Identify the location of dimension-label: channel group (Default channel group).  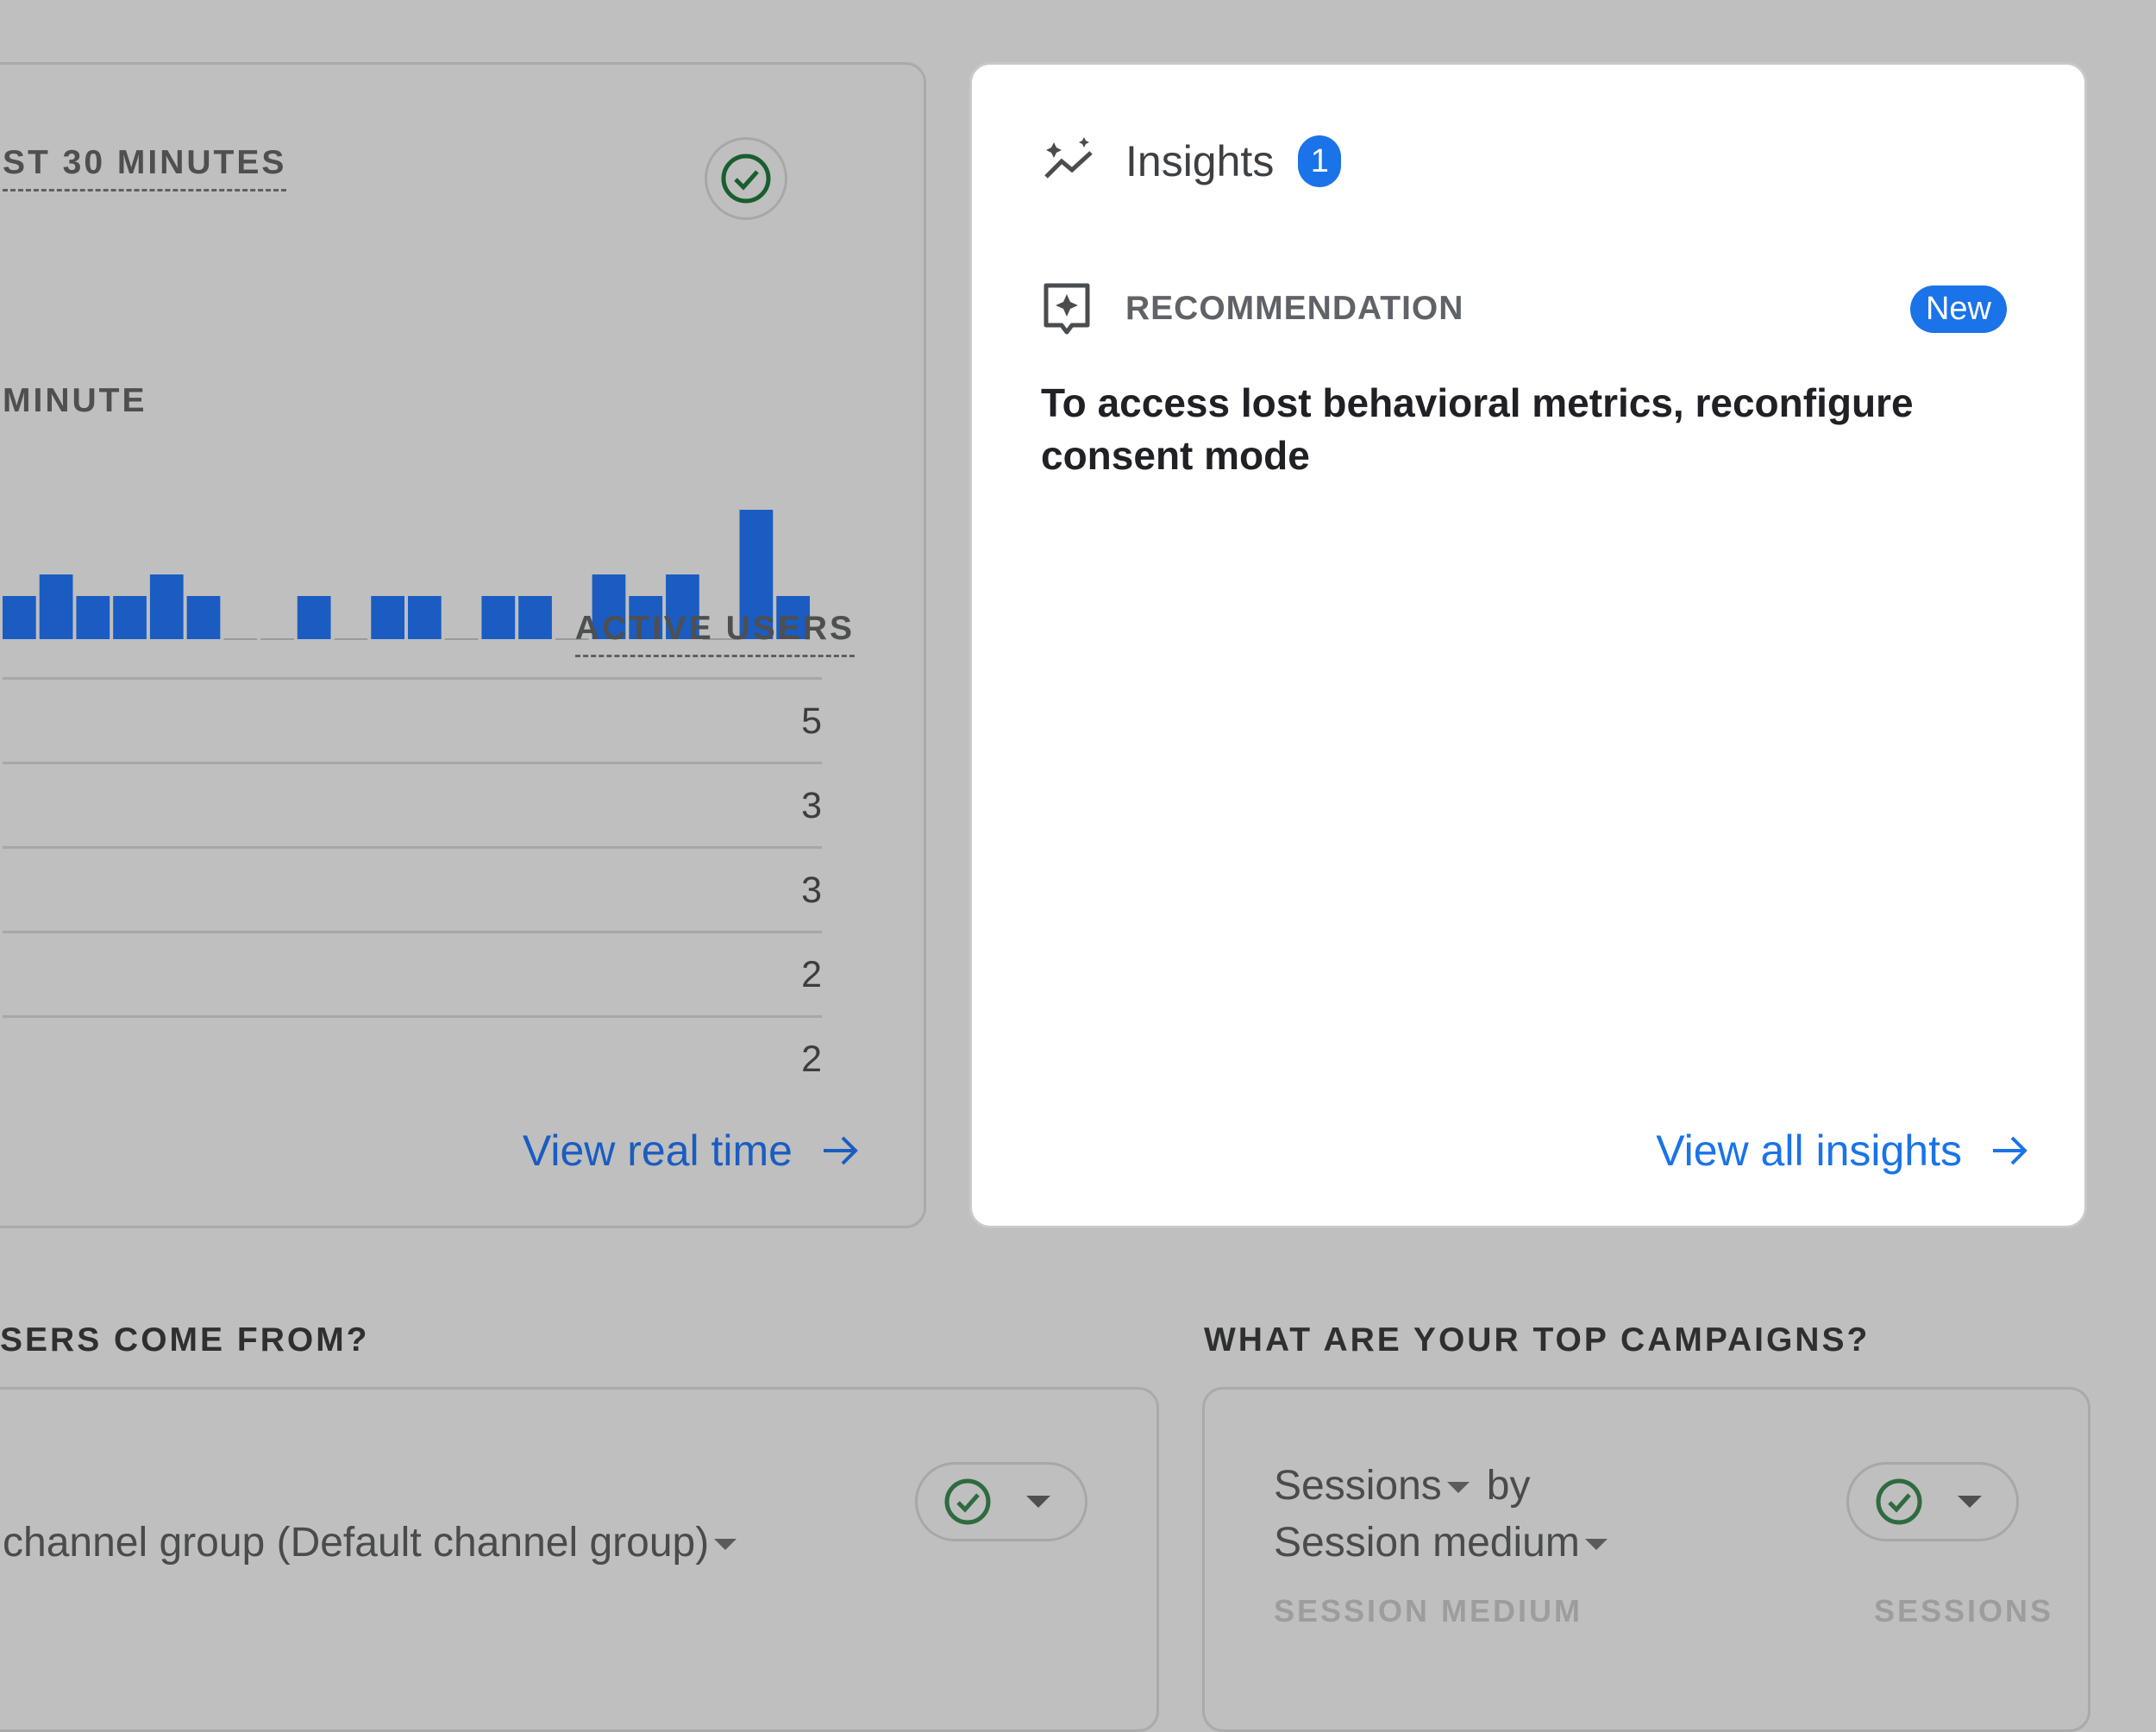
(356, 1543).